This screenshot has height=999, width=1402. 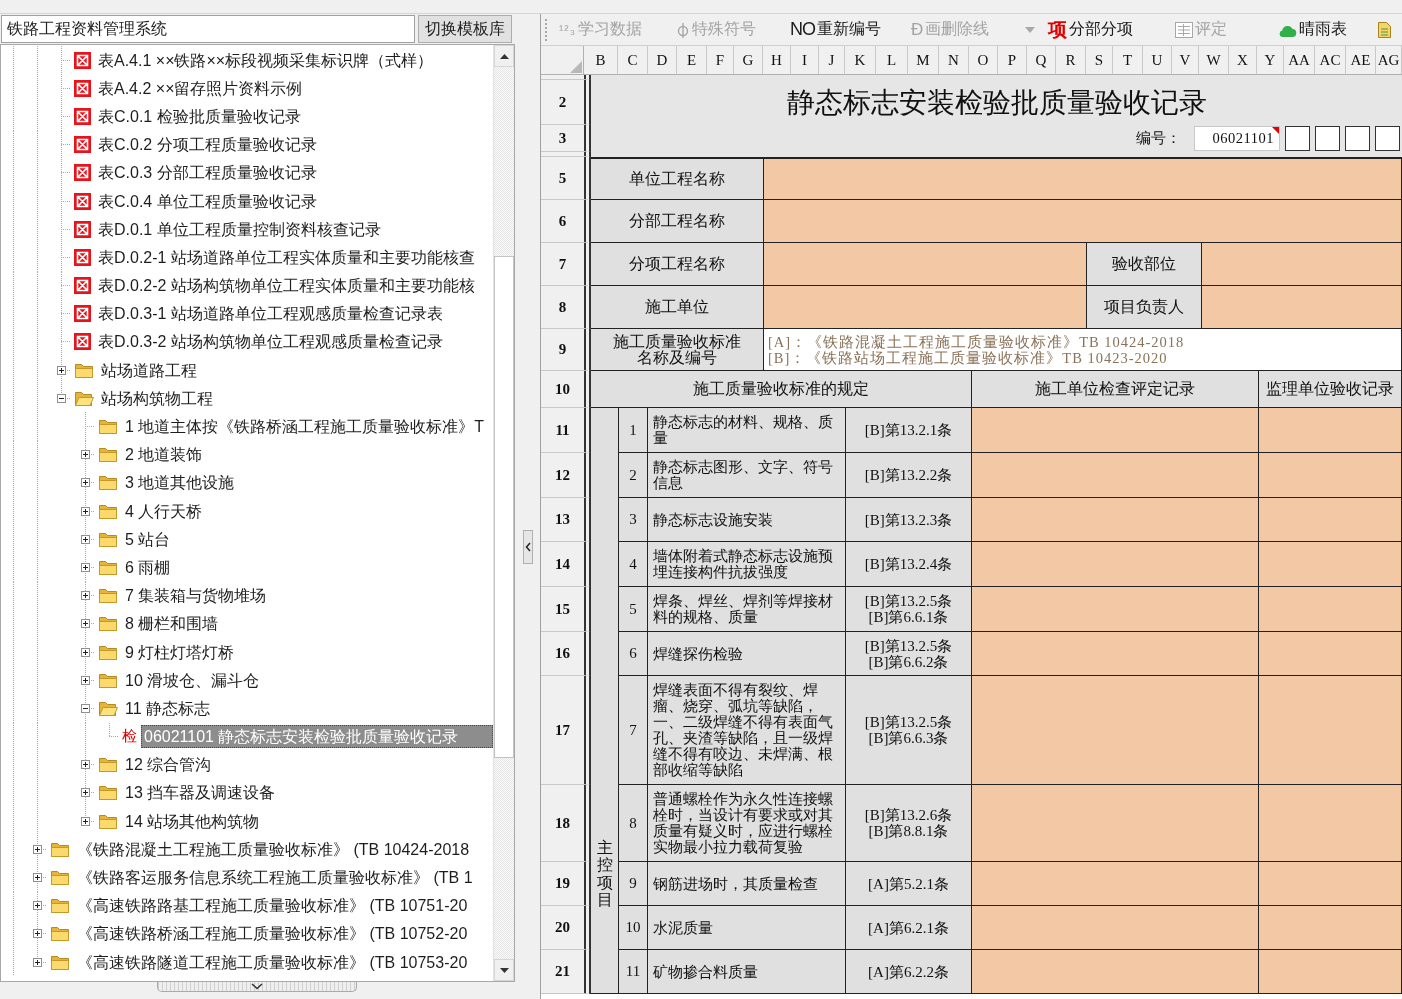 I want to click on column-header: Y, so click(x=1270, y=60).